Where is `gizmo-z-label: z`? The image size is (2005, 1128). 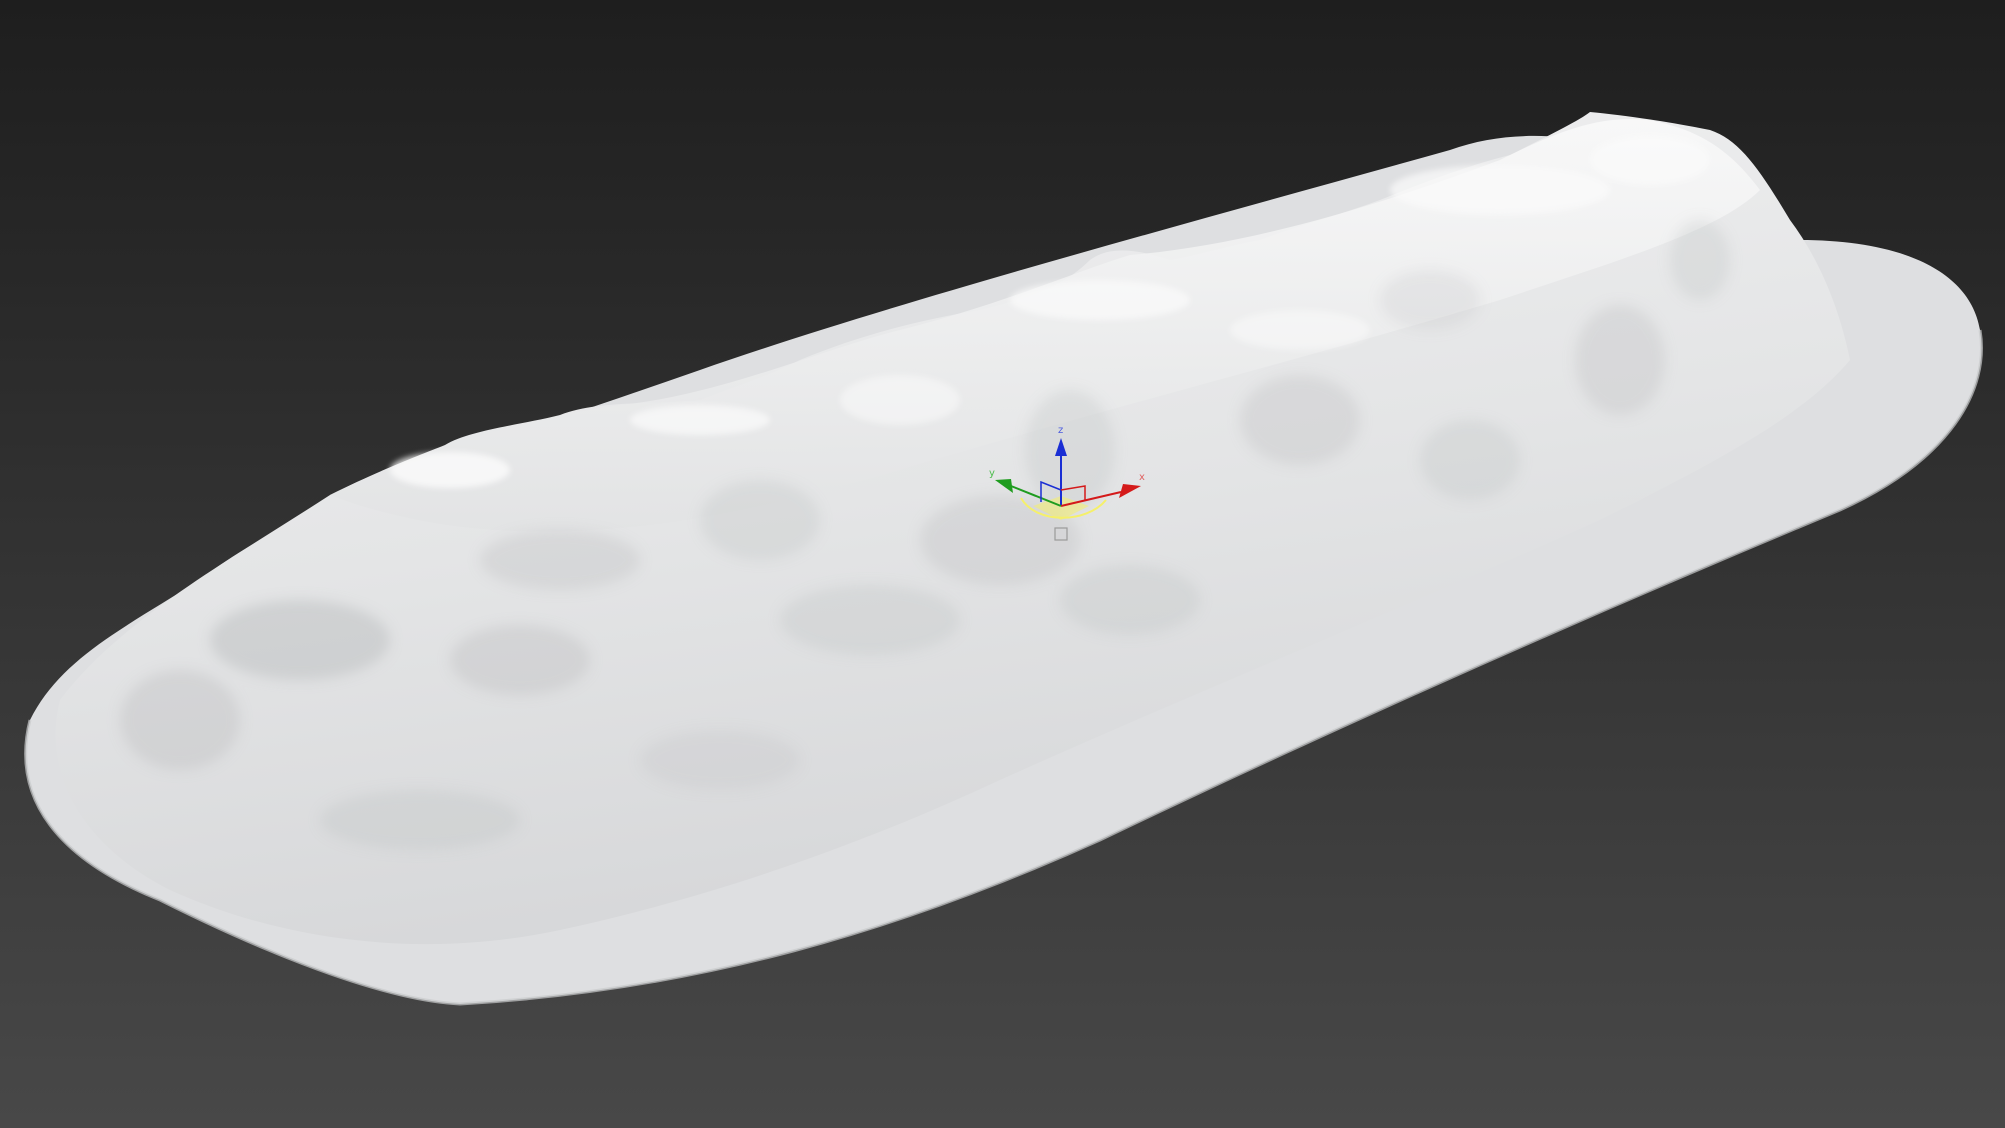 gizmo-z-label: z is located at coordinates (1060, 430).